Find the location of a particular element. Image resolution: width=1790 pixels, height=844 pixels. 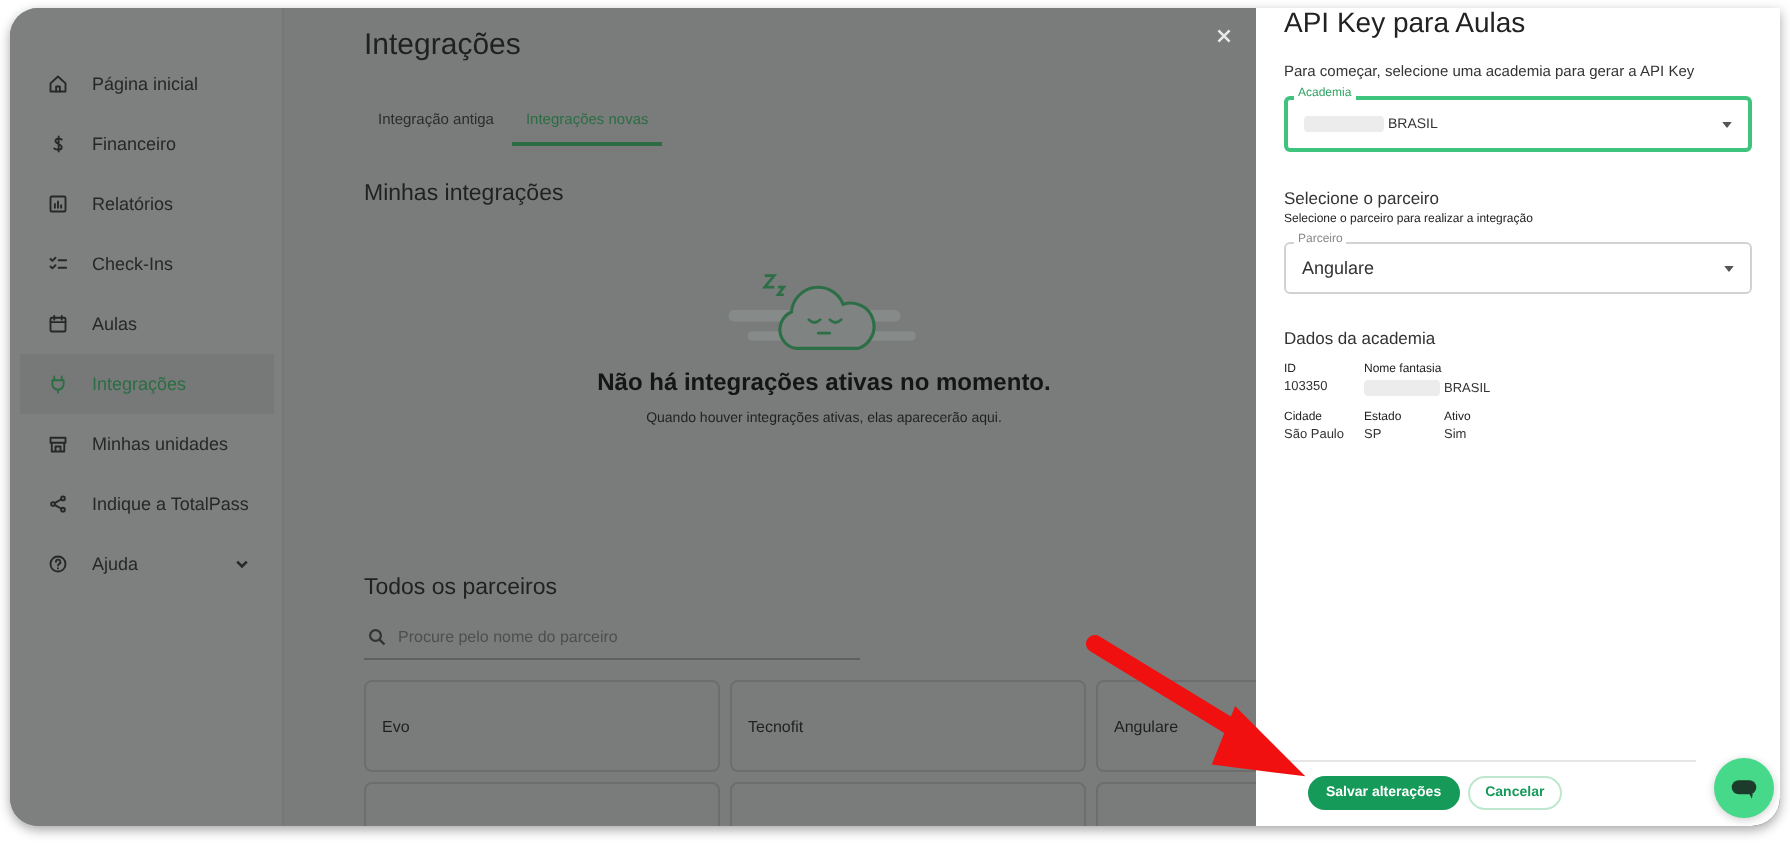

calendar-icon is located at coordinates (58, 324).